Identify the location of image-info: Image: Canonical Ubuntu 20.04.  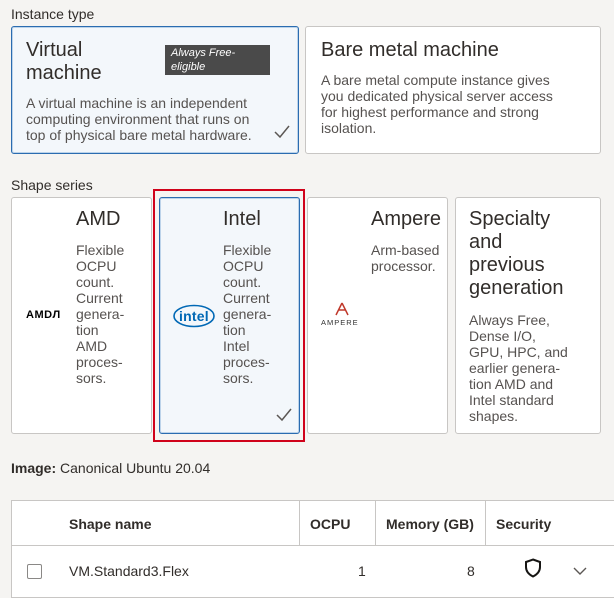
(110, 468).